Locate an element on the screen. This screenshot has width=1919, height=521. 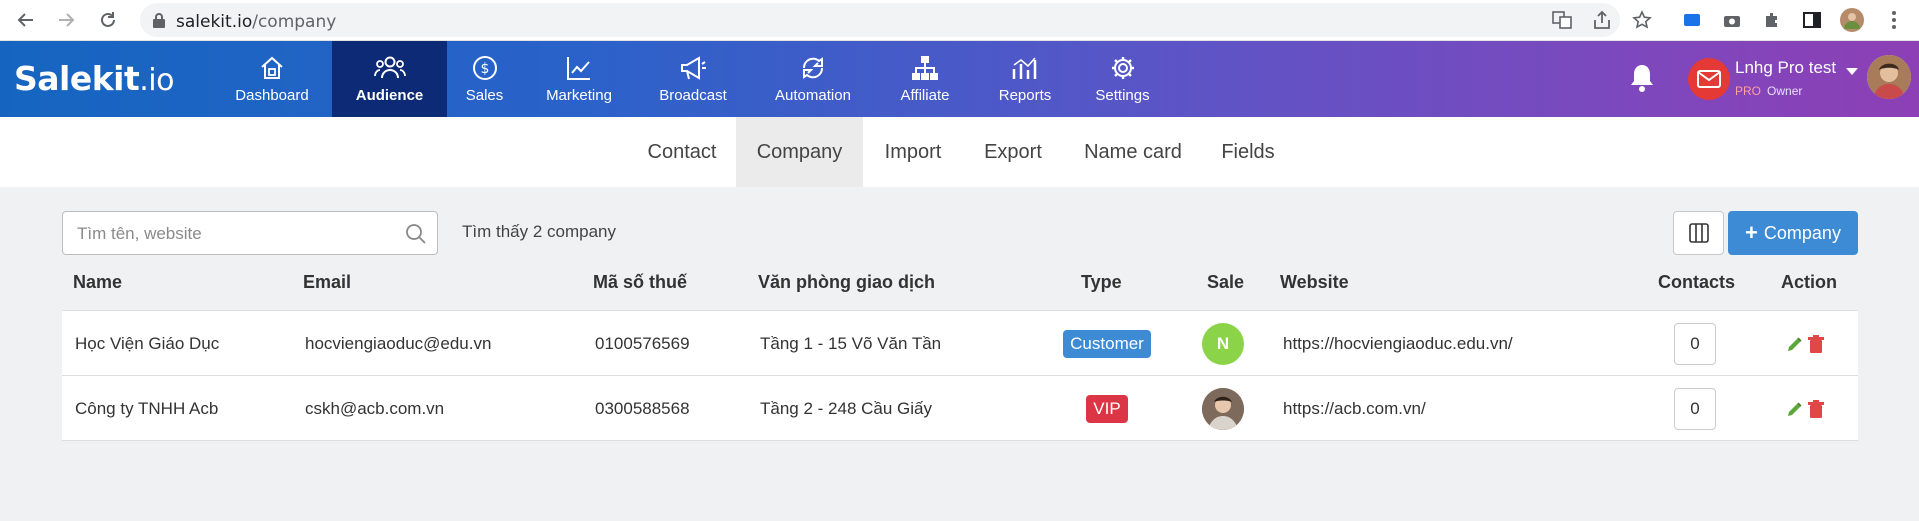
sale-cell is located at coordinates (1223, 408).